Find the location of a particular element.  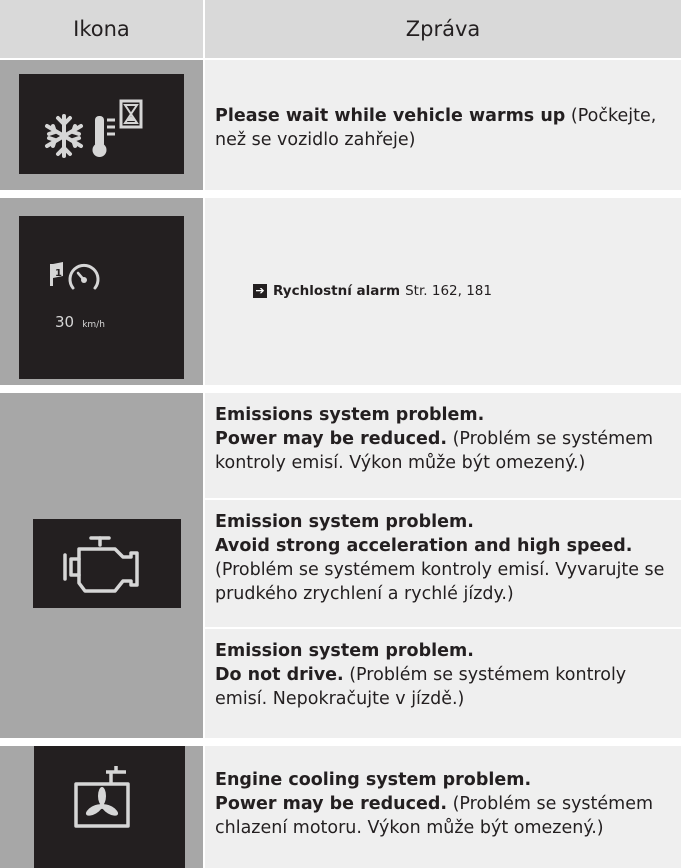

icon-cell-engine-coolant is located at coordinates (101, 807).